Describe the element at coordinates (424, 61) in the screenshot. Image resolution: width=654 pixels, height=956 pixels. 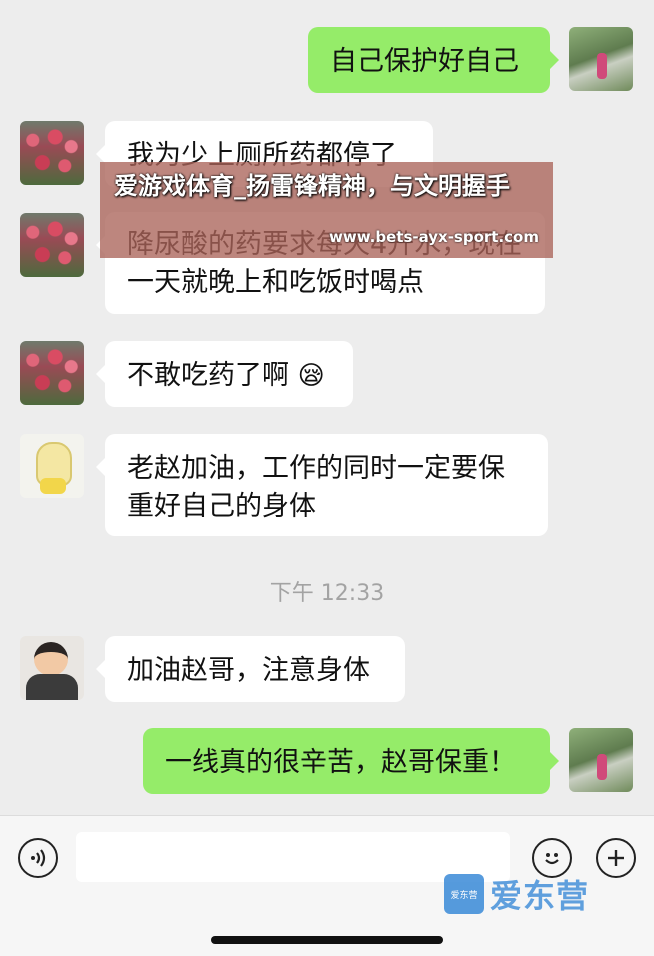
I see `message-text: 自己保护好自己` at that location.